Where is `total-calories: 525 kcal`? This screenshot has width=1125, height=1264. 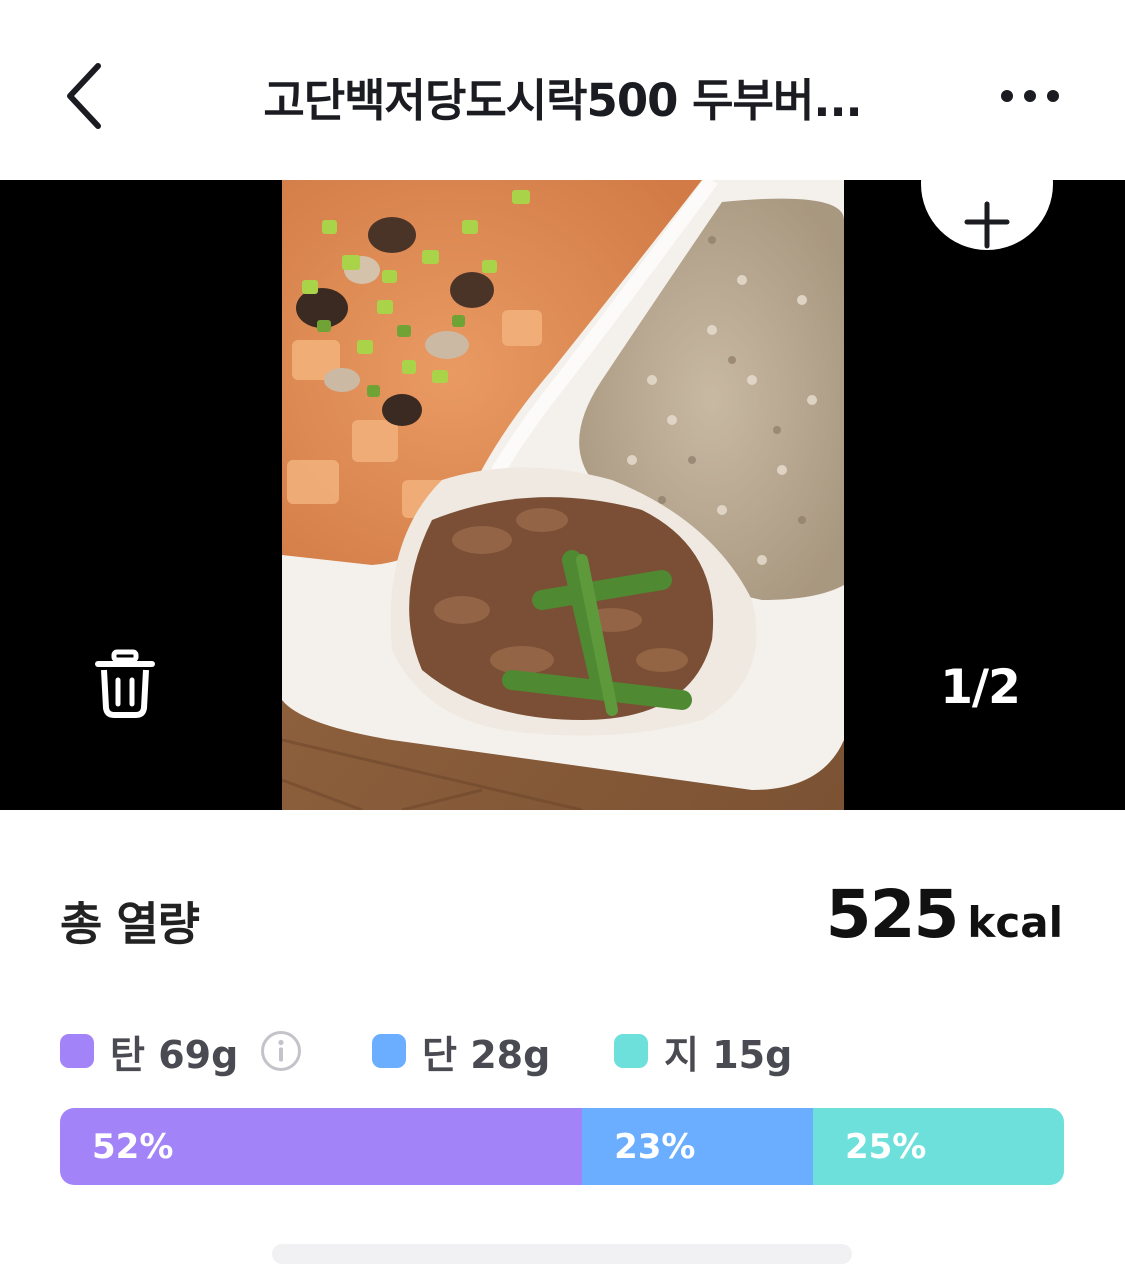 total-calories: 525 kcal is located at coordinates (944, 914).